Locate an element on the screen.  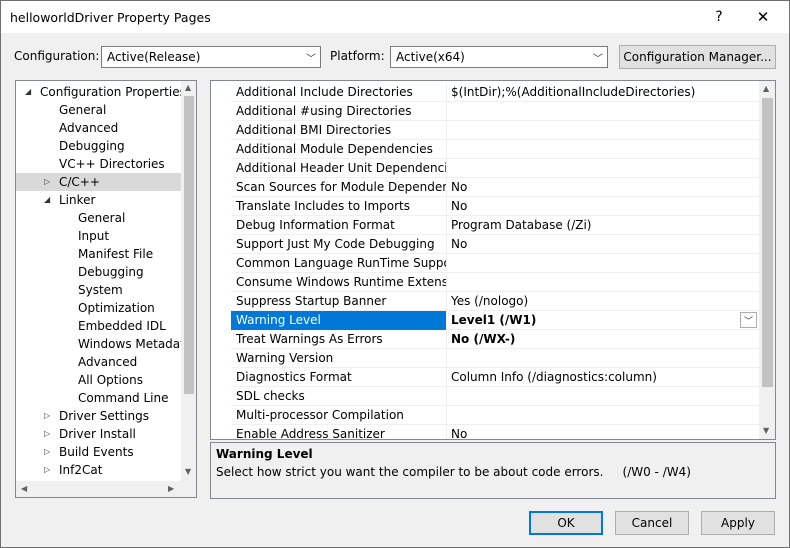
property-value: Program Database (/Zi) is located at coordinates (603, 225).